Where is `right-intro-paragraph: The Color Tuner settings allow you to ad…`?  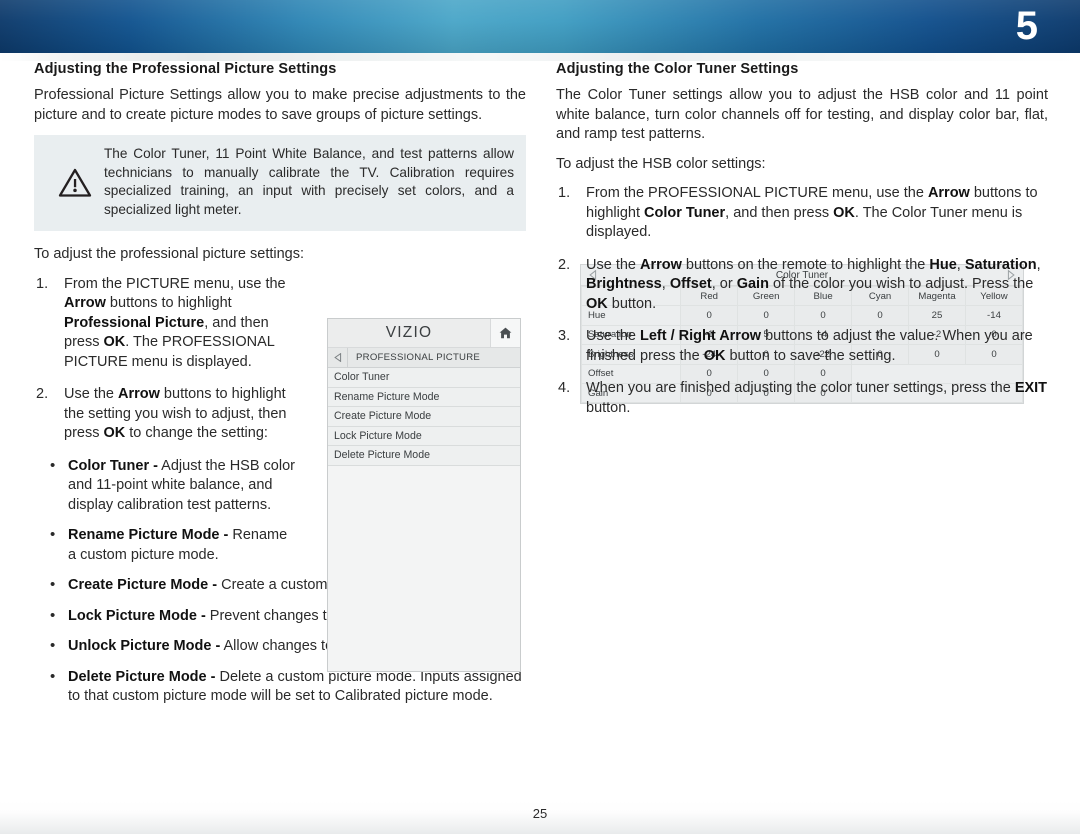 right-intro-paragraph: The Color Tuner settings allow you to ad… is located at coordinates (802, 114).